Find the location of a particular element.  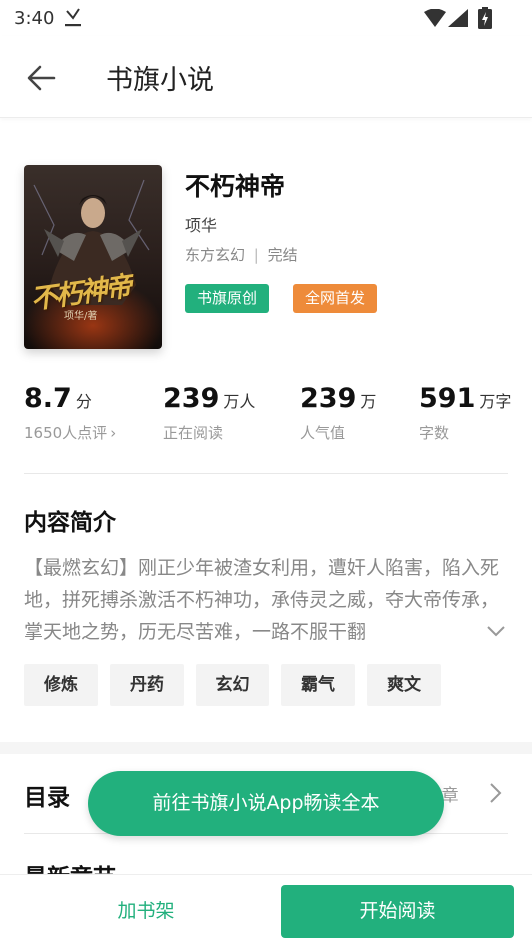

app-header: 书旗小说 is located at coordinates (266, 77).